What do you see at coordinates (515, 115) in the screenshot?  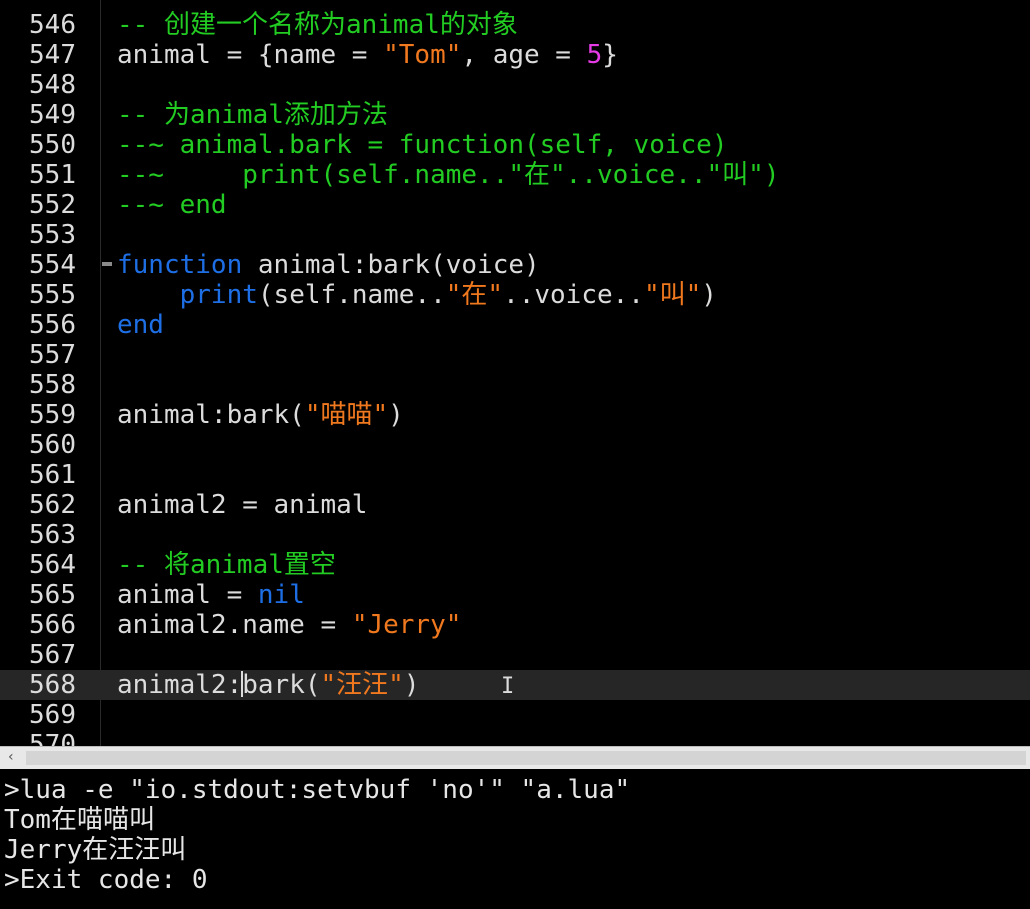 I see `code-line: 549 -- 为animal添加方法` at bounding box center [515, 115].